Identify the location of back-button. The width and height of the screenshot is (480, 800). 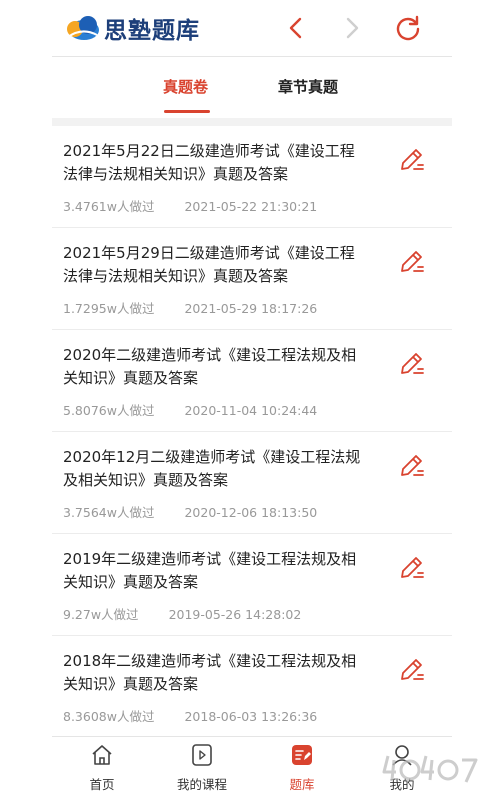
(296, 28).